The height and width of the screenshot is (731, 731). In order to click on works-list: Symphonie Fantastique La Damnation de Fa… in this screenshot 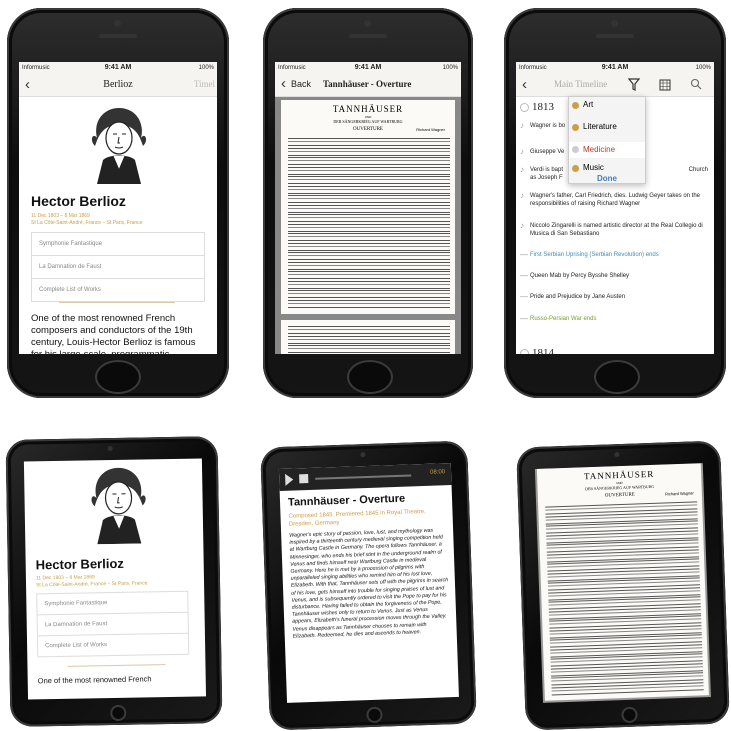, I will do `click(118, 267)`.